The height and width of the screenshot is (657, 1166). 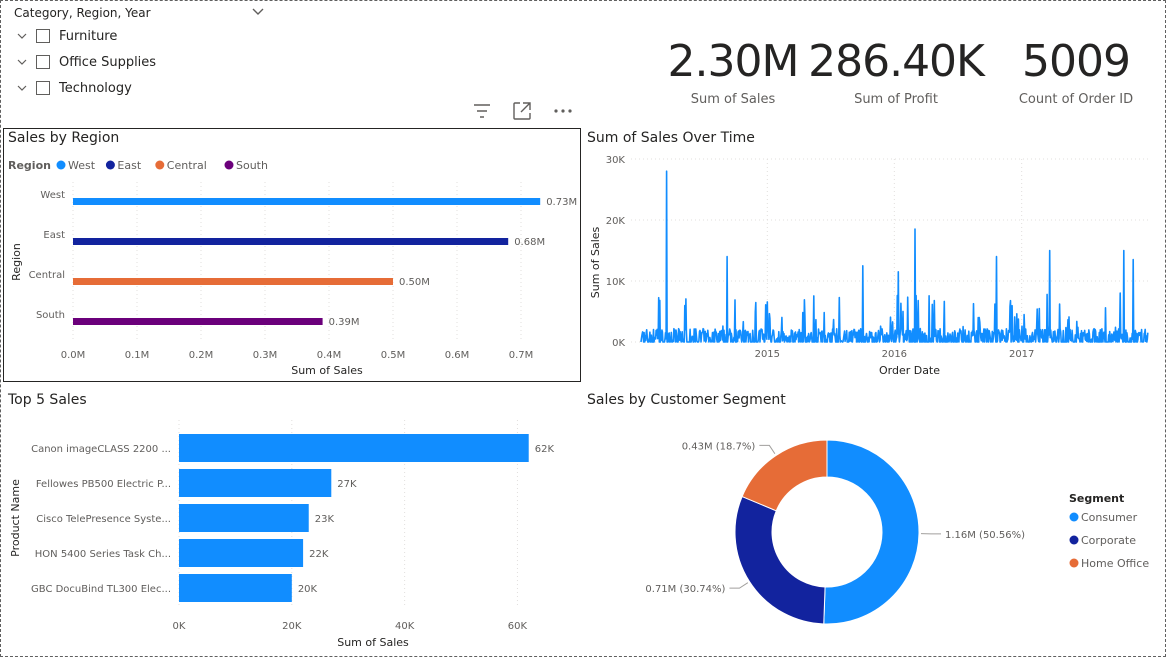 I want to click on slice-consumer, so click(x=871, y=532).